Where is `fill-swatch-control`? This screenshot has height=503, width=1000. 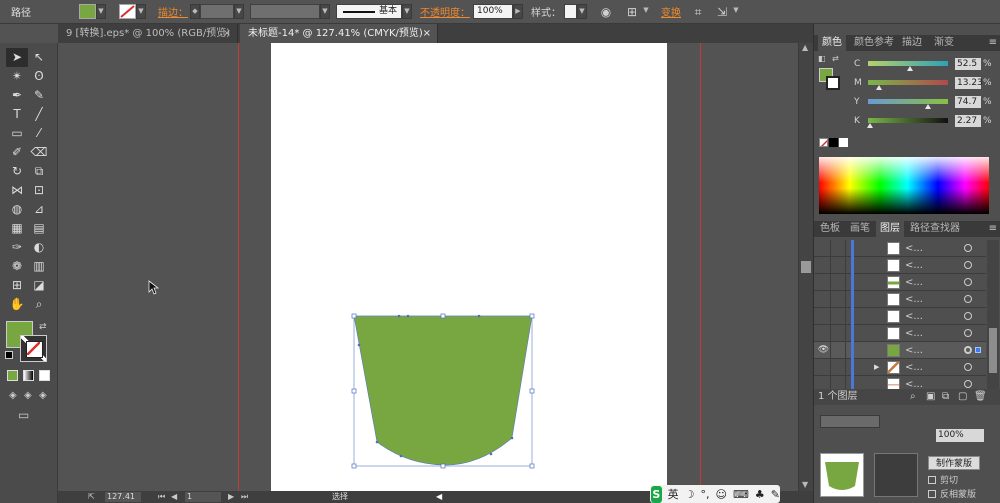 fill-swatch-control is located at coordinates (87, 11).